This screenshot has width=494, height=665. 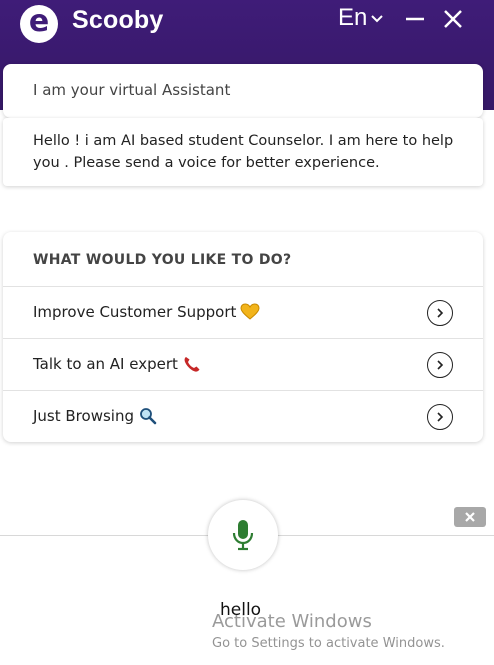 What do you see at coordinates (192, 364) in the screenshot?
I see `phone-icon` at bounding box center [192, 364].